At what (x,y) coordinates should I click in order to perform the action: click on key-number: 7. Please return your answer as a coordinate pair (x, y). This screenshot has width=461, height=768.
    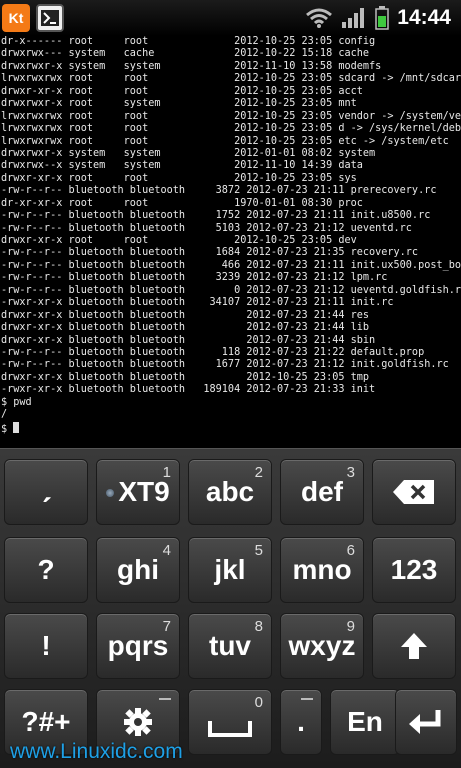
    Looking at the image, I should click on (166, 626).